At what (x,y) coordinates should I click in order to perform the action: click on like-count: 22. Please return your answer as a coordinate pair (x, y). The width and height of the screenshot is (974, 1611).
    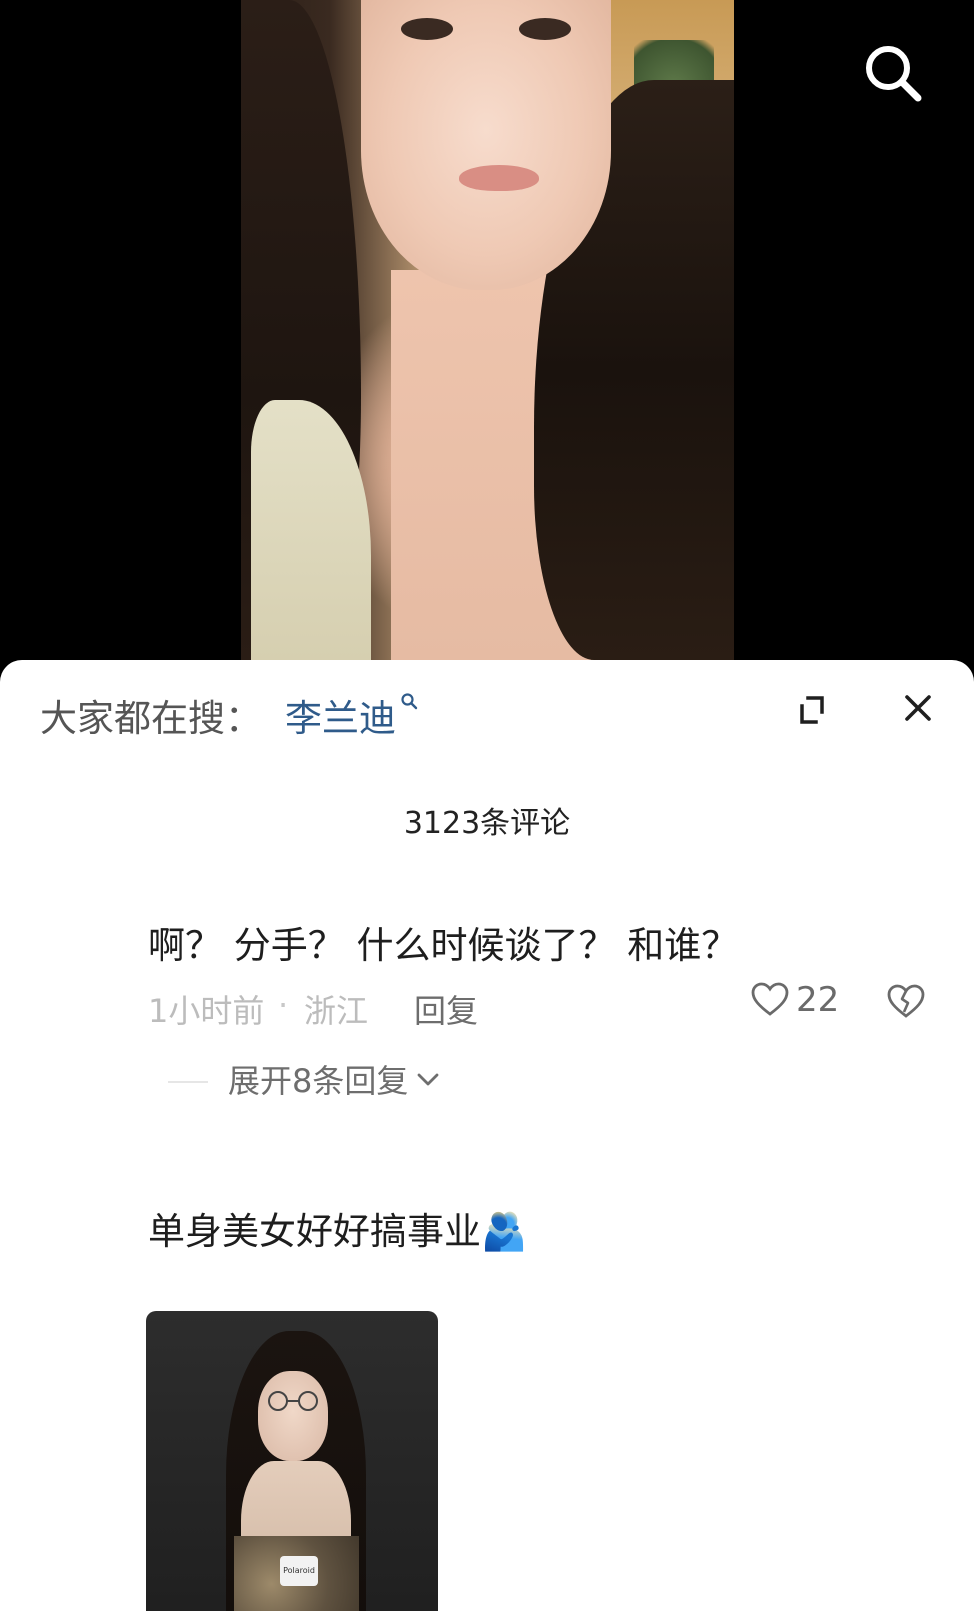
    Looking at the image, I should click on (818, 1000).